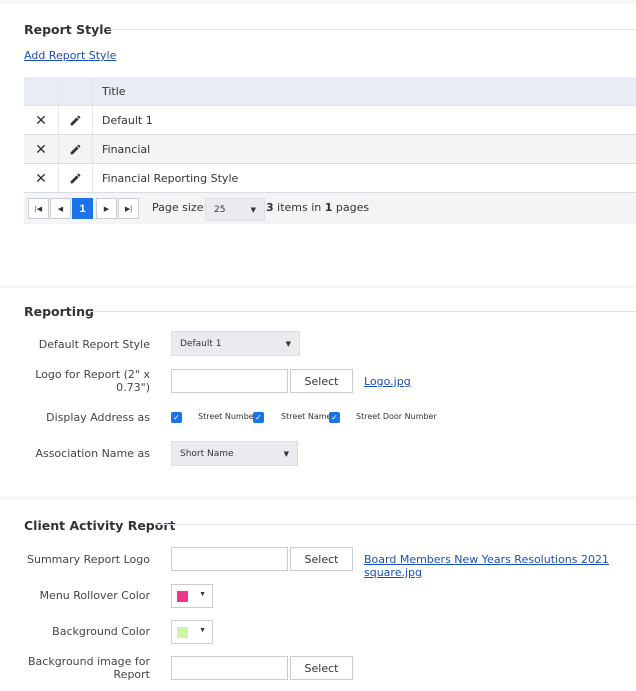  Describe the element at coordinates (75, 91) in the screenshot. I see `header-edit-col` at that location.